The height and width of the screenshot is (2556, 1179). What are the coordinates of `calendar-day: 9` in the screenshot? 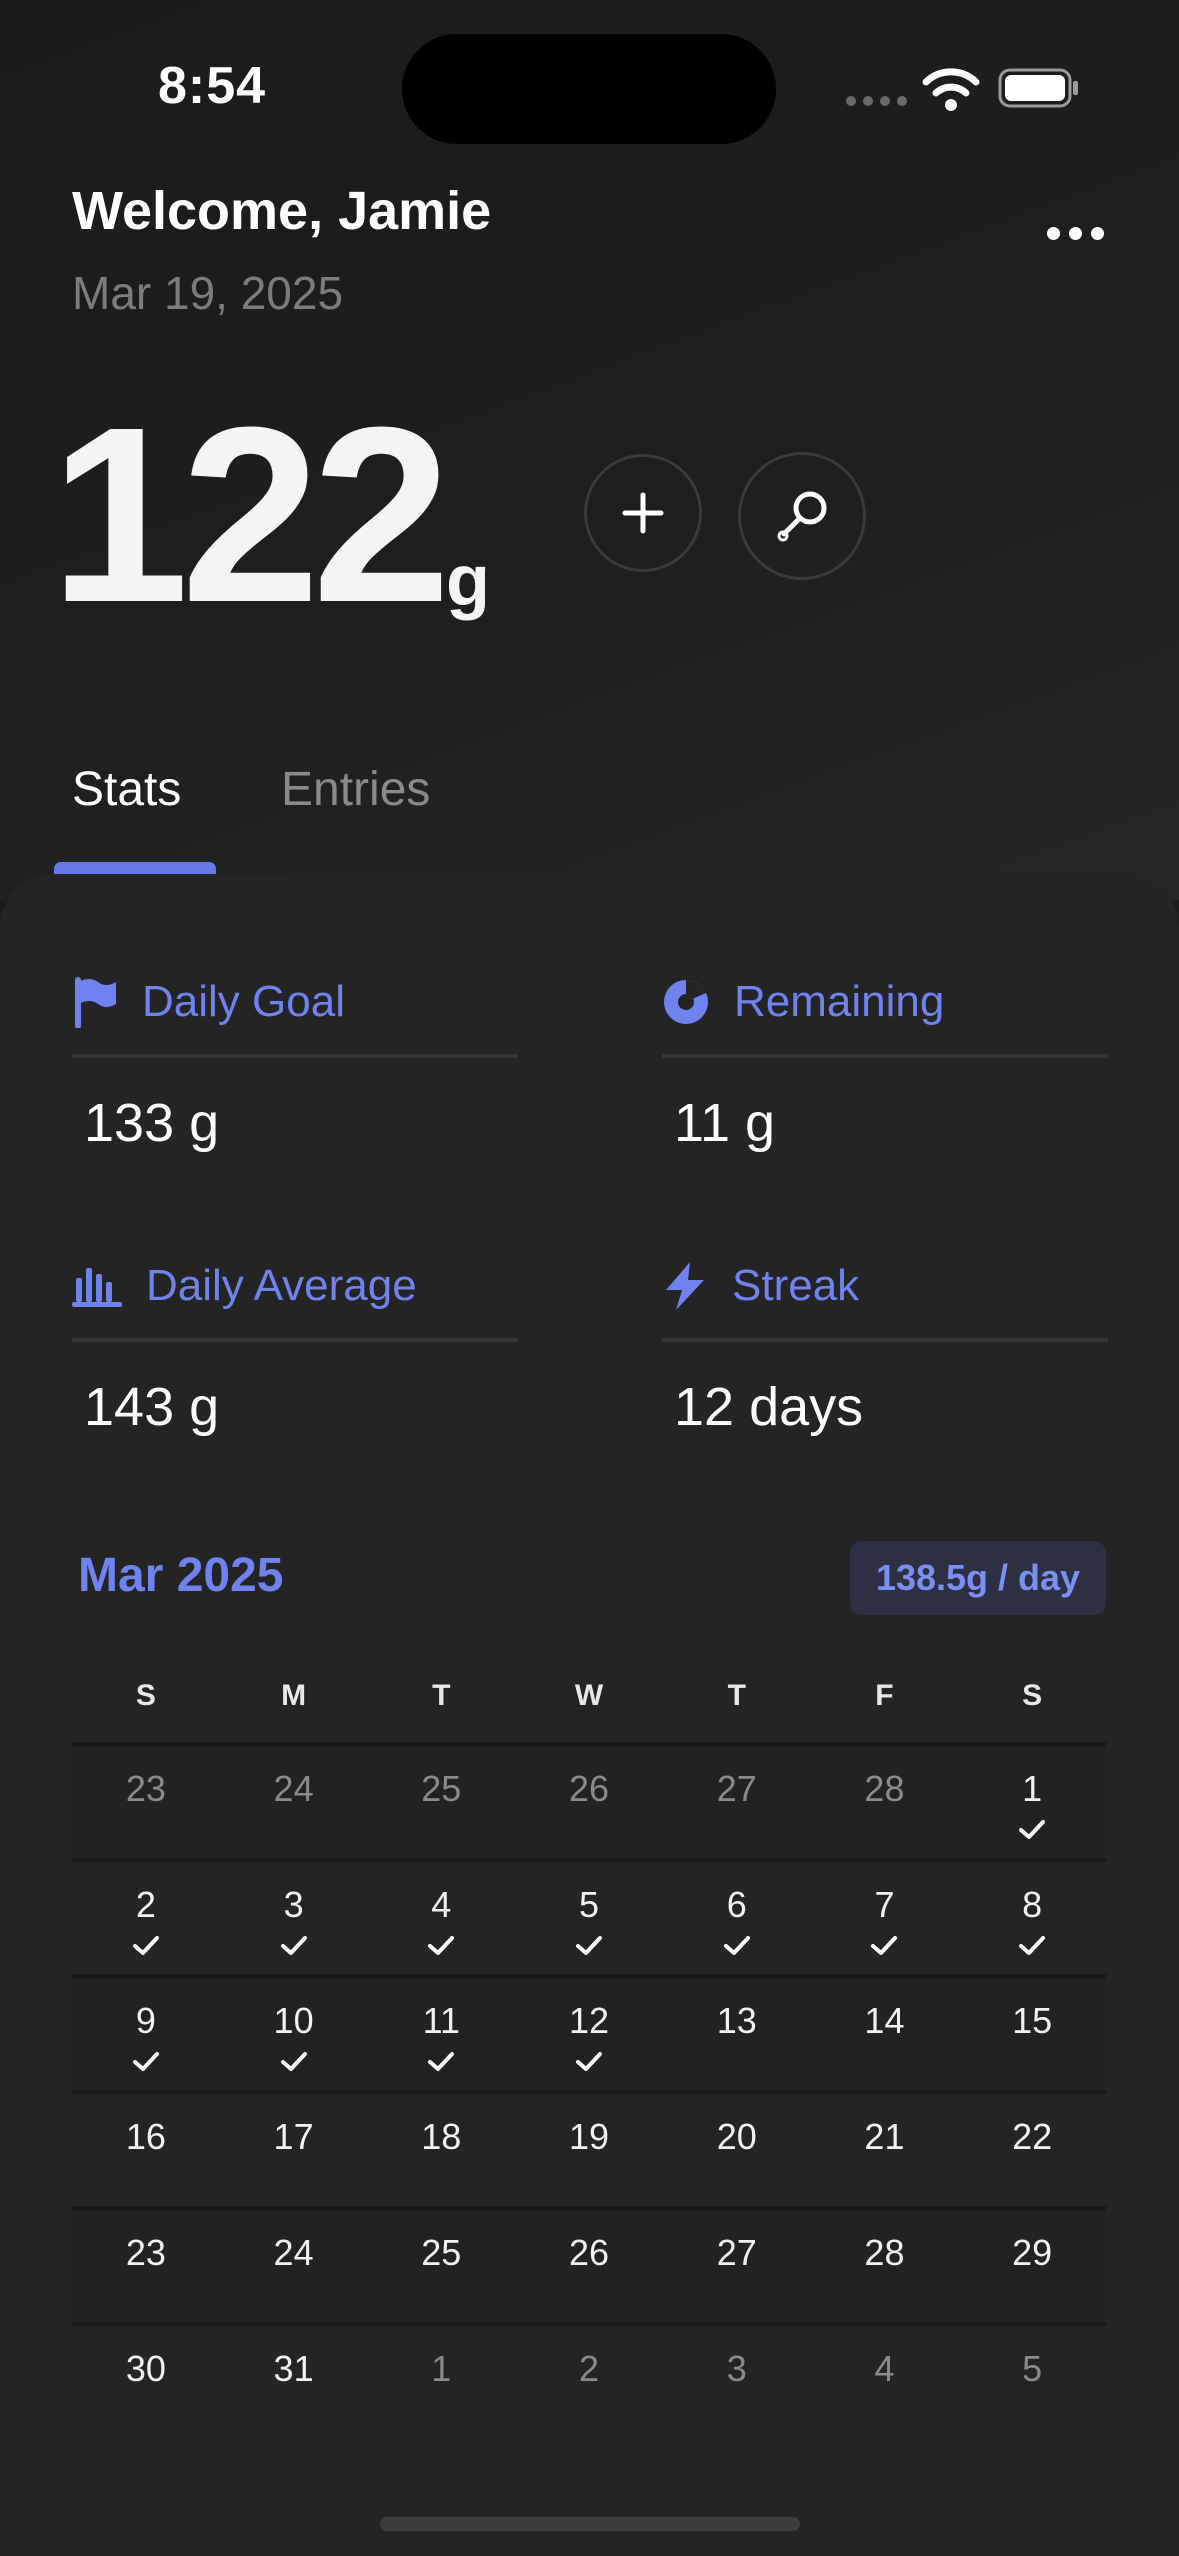 It's located at (146, 2034).